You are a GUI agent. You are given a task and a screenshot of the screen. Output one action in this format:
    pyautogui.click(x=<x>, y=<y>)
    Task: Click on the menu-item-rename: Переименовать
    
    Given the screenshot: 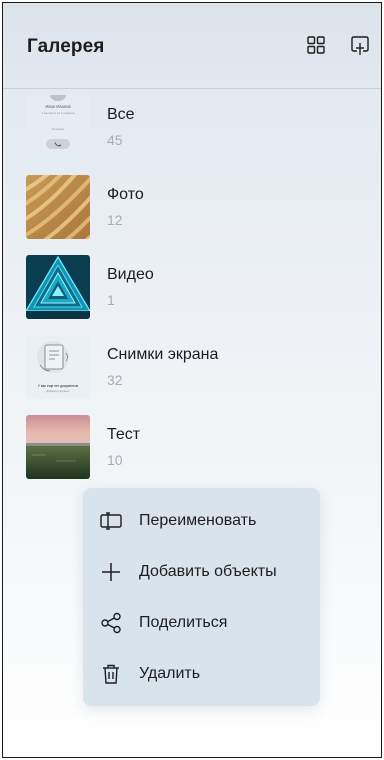 What is the action you would take?
    pyautogui.click(x=201, y=521)
    